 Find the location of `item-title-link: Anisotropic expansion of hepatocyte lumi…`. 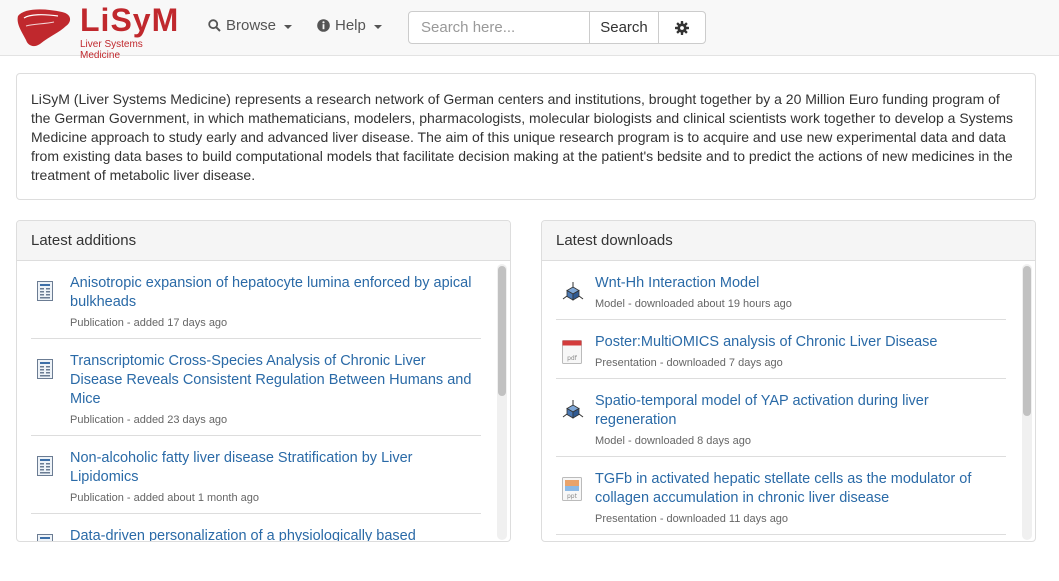

item-title-link: Anisotropic expansion of hepatocyte lumi… is located at coordinates (275, 293).